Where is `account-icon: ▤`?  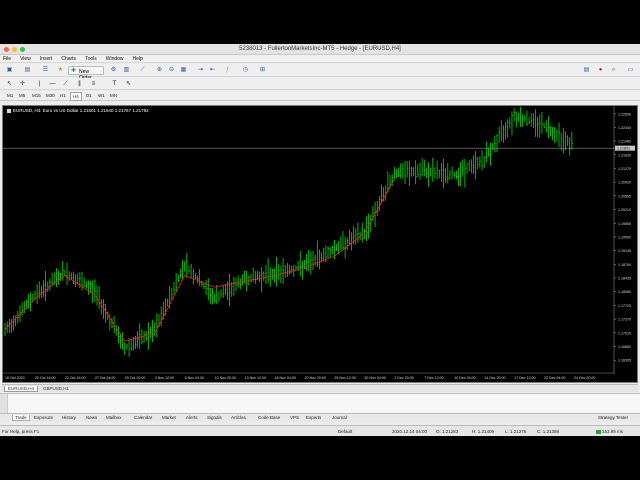
account-icon: ▤ is located at coordinates (586, 70).